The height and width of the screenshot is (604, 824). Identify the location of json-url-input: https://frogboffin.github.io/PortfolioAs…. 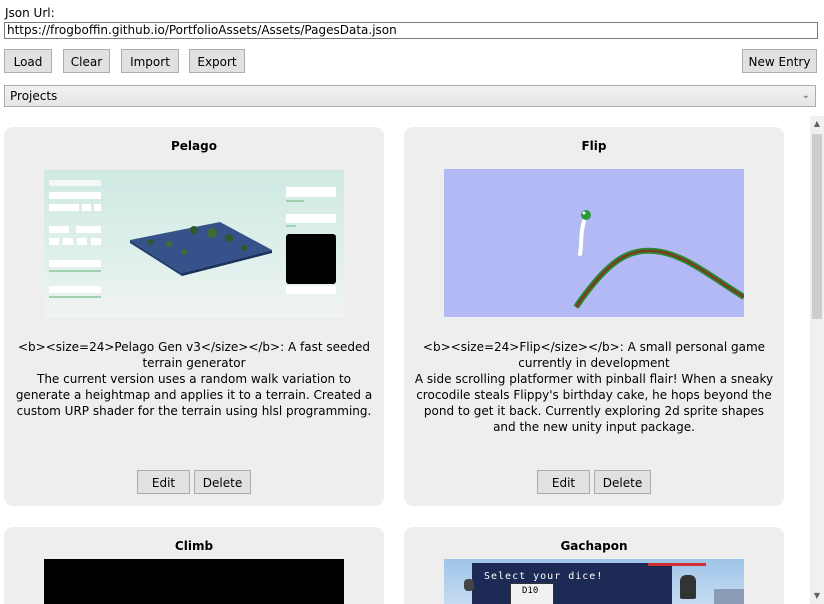
(411, 30).